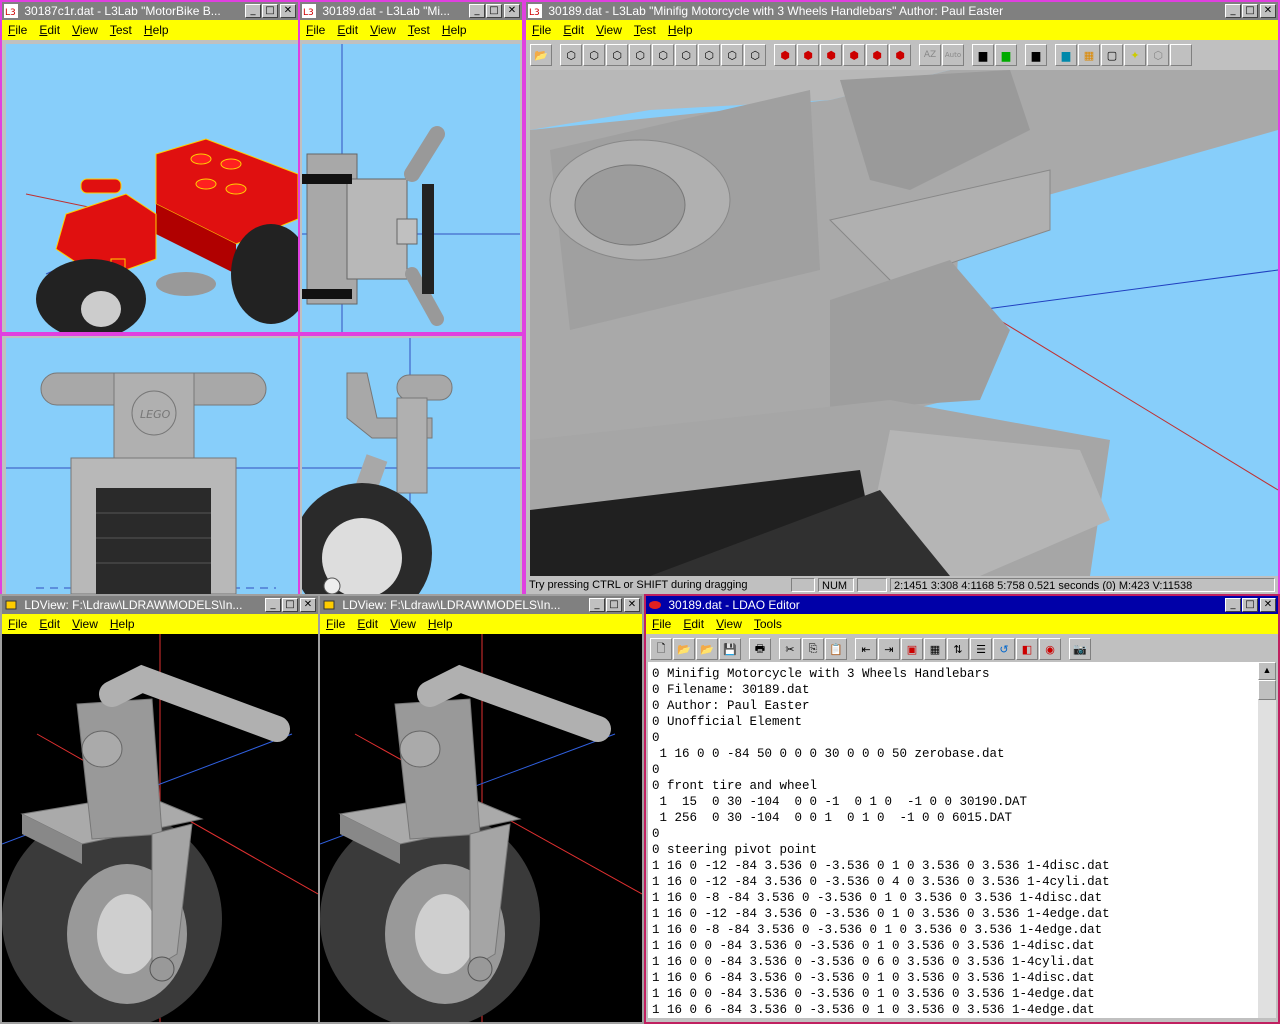 The height and width of the screenshot is (1024, 1280). Describe the element at coordinates (411, 11) in the screenshot. I see `titlebar: L3 30189.dat - L3Lab "Mi... _ □ ✕` at that location.